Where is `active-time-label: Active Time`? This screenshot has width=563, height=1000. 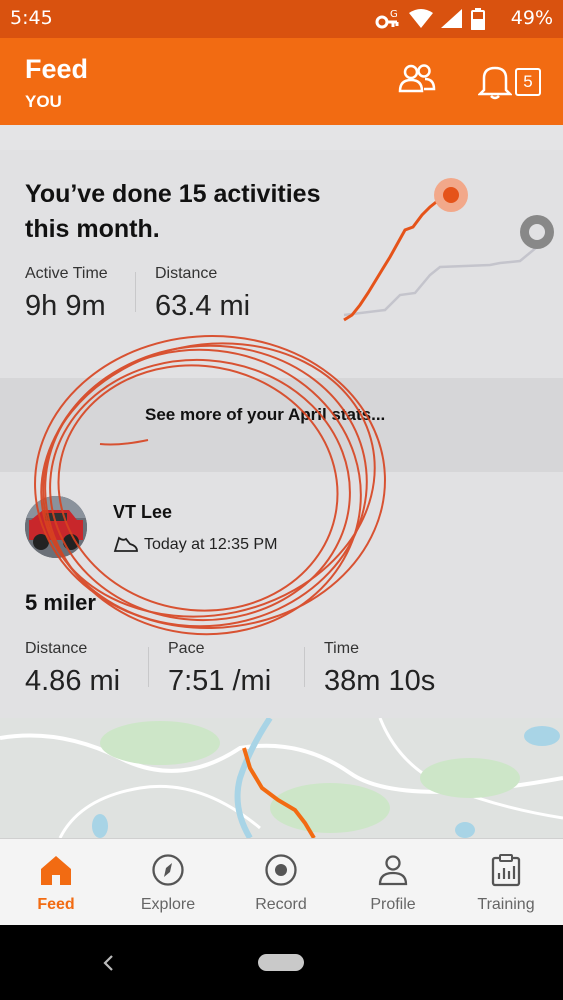 active-time-label: Active Time is located at coordinates (66, 273).